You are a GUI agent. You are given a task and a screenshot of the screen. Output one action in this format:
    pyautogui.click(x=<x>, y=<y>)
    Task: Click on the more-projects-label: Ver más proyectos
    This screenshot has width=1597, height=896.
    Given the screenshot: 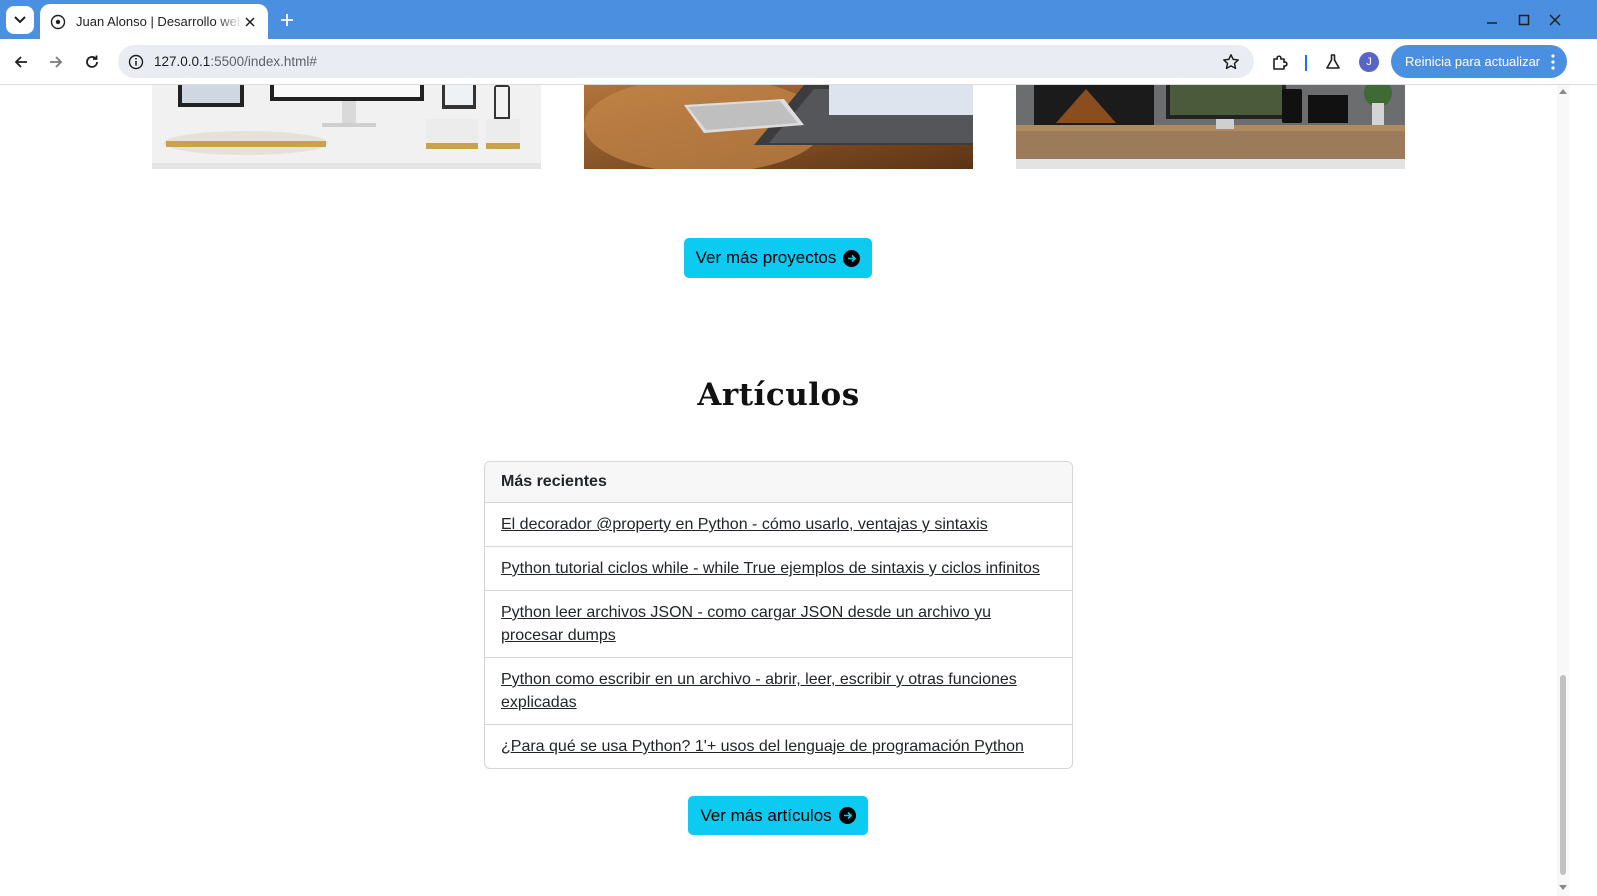 What is the action you would take?
    pyautogui.click(x=766, y=257)
    